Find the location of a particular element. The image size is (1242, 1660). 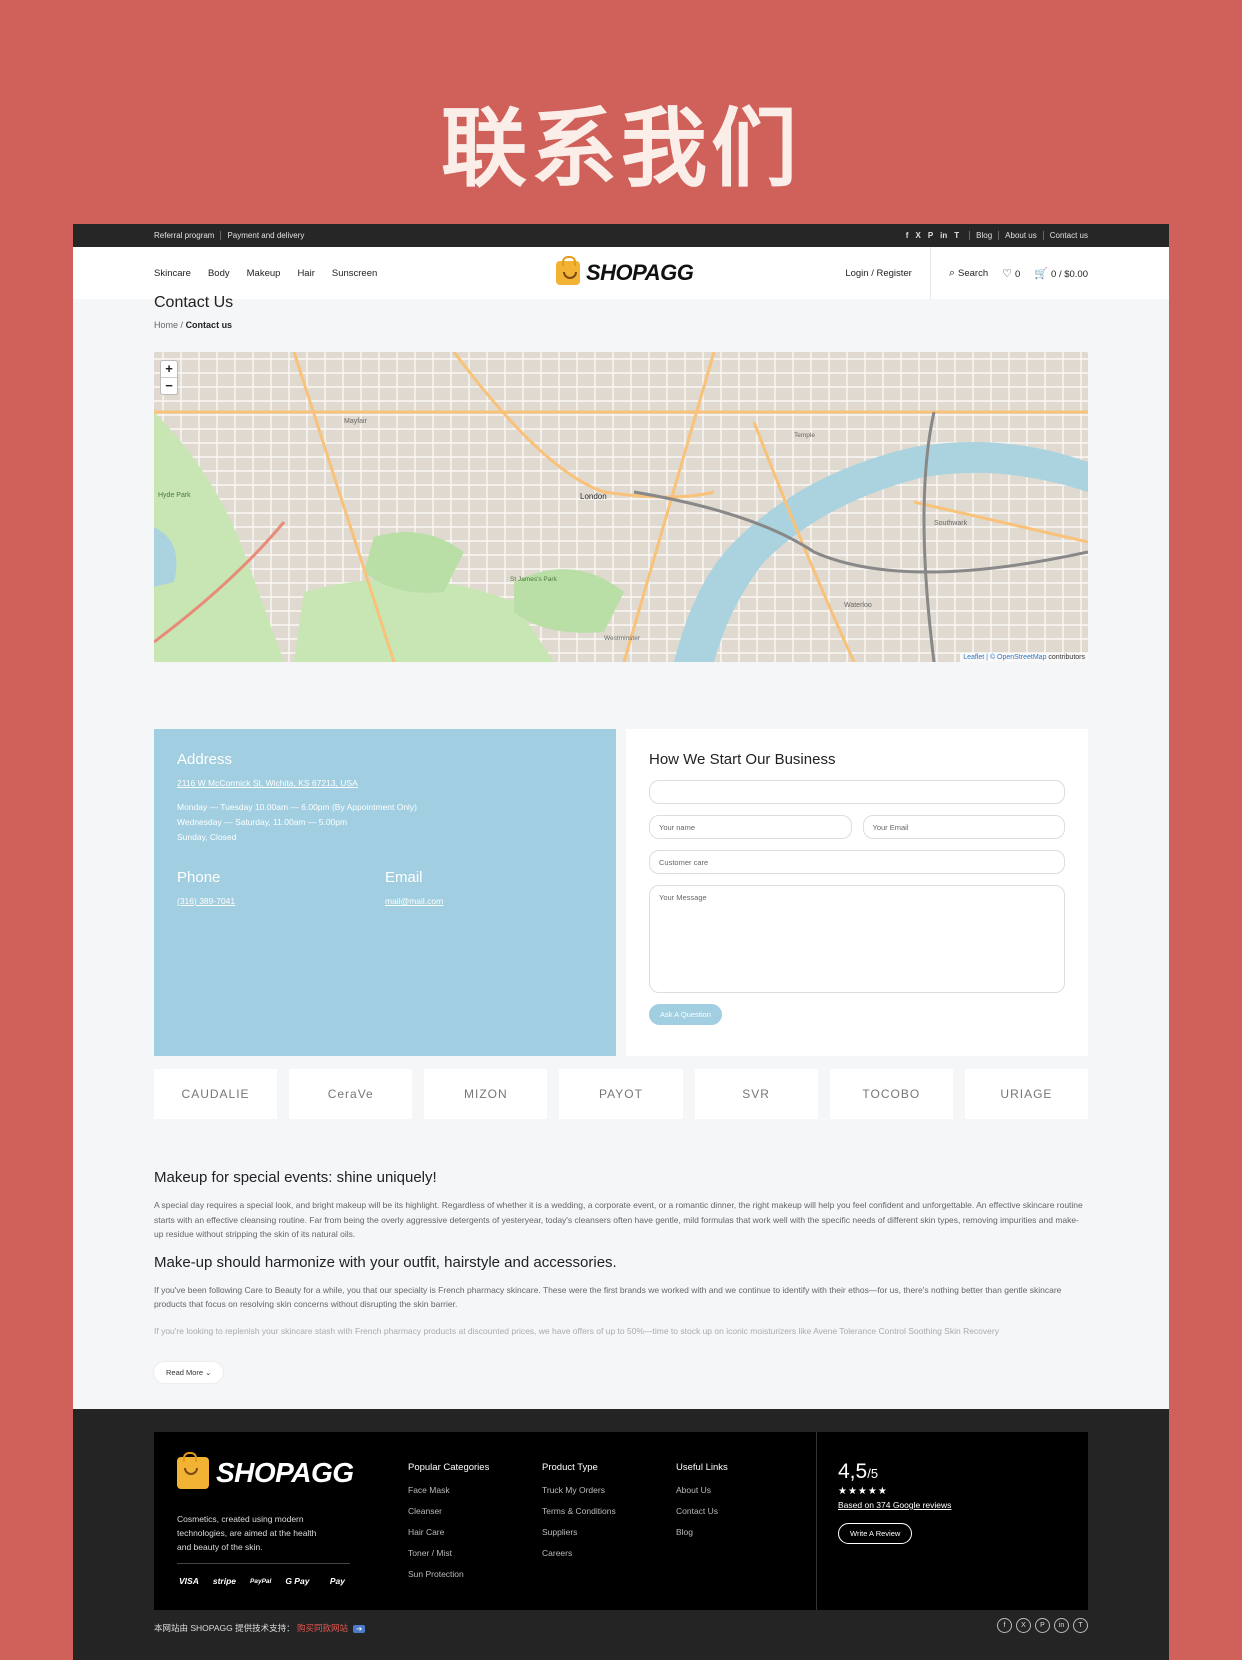

map-label-st-james-park: St James's Park is located at coordinates (533, 579).